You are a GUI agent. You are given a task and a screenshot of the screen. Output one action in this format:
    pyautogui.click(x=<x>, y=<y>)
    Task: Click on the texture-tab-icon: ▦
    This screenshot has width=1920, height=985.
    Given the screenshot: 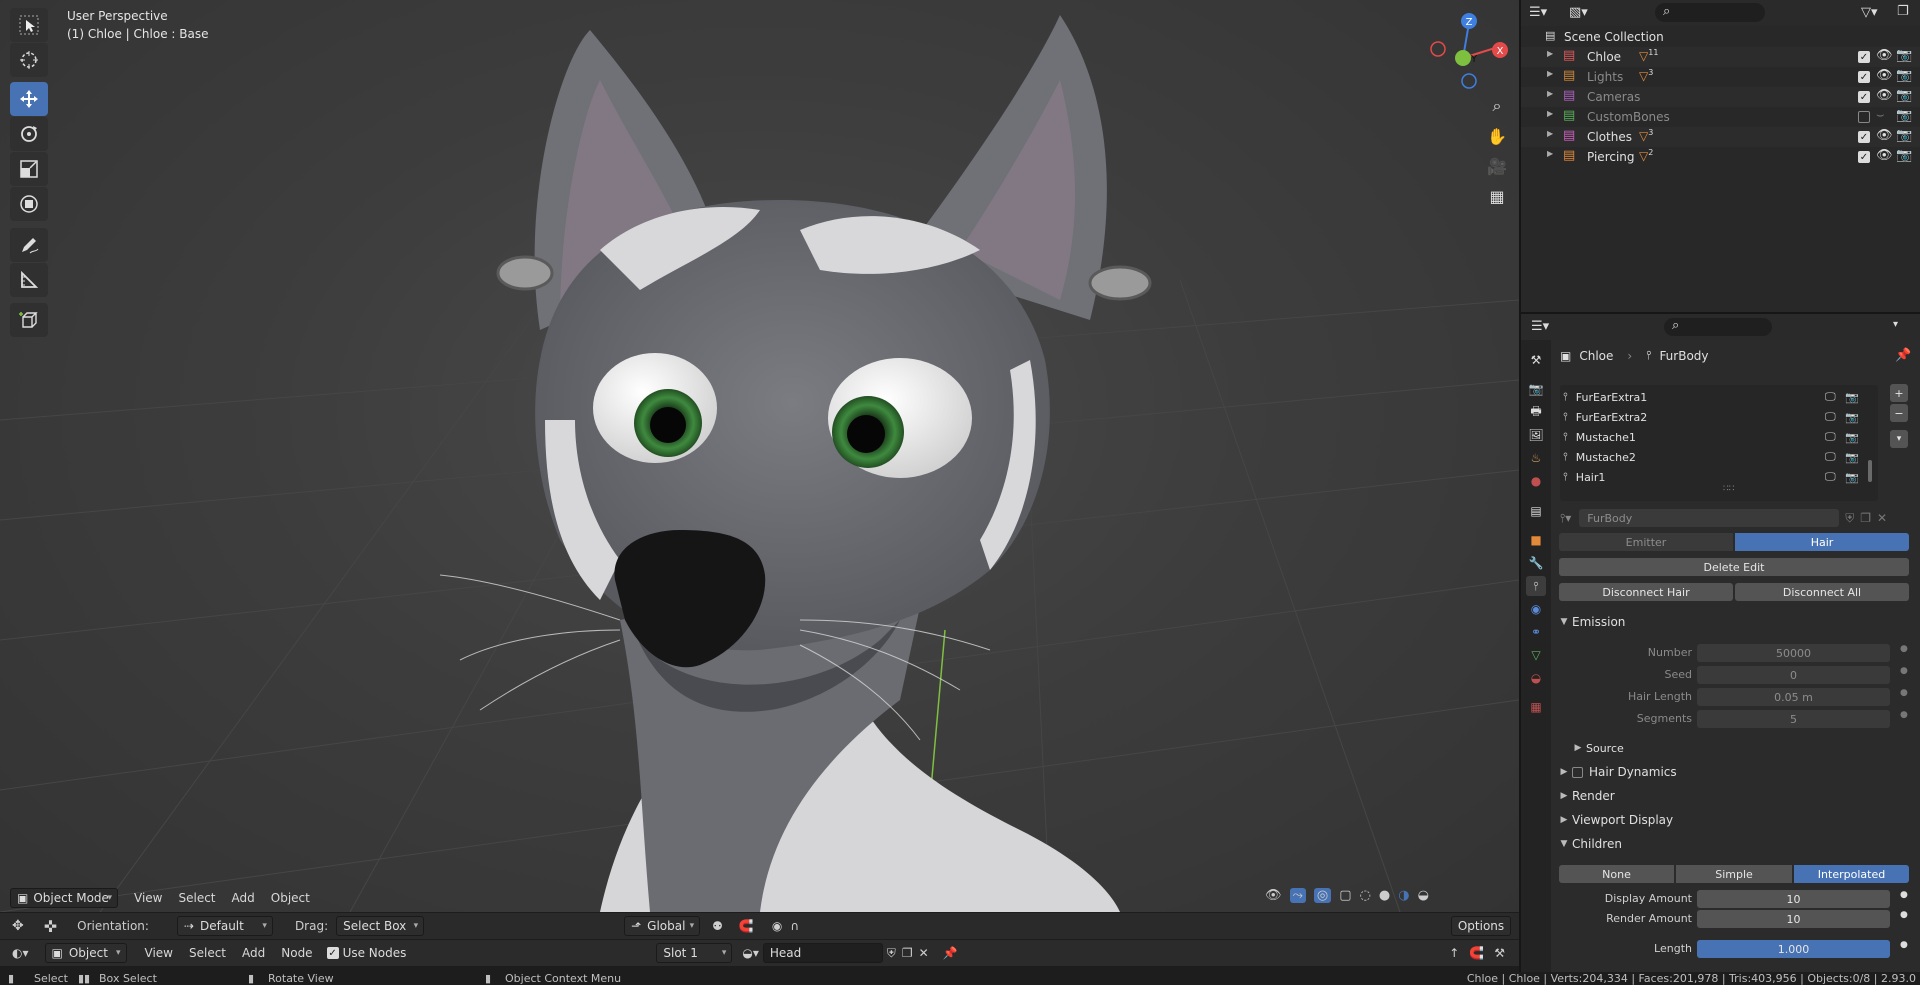 What is the action you would take?
    pyautogui.click(x=1536, y=707)
    